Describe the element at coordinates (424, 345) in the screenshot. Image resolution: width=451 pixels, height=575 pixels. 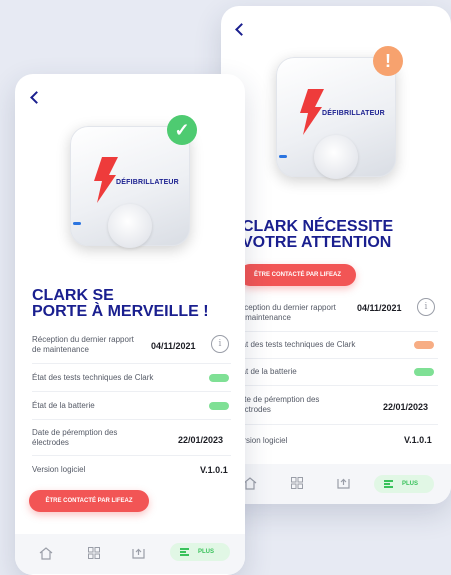
I see `technical-tests-status-warning` at that location.